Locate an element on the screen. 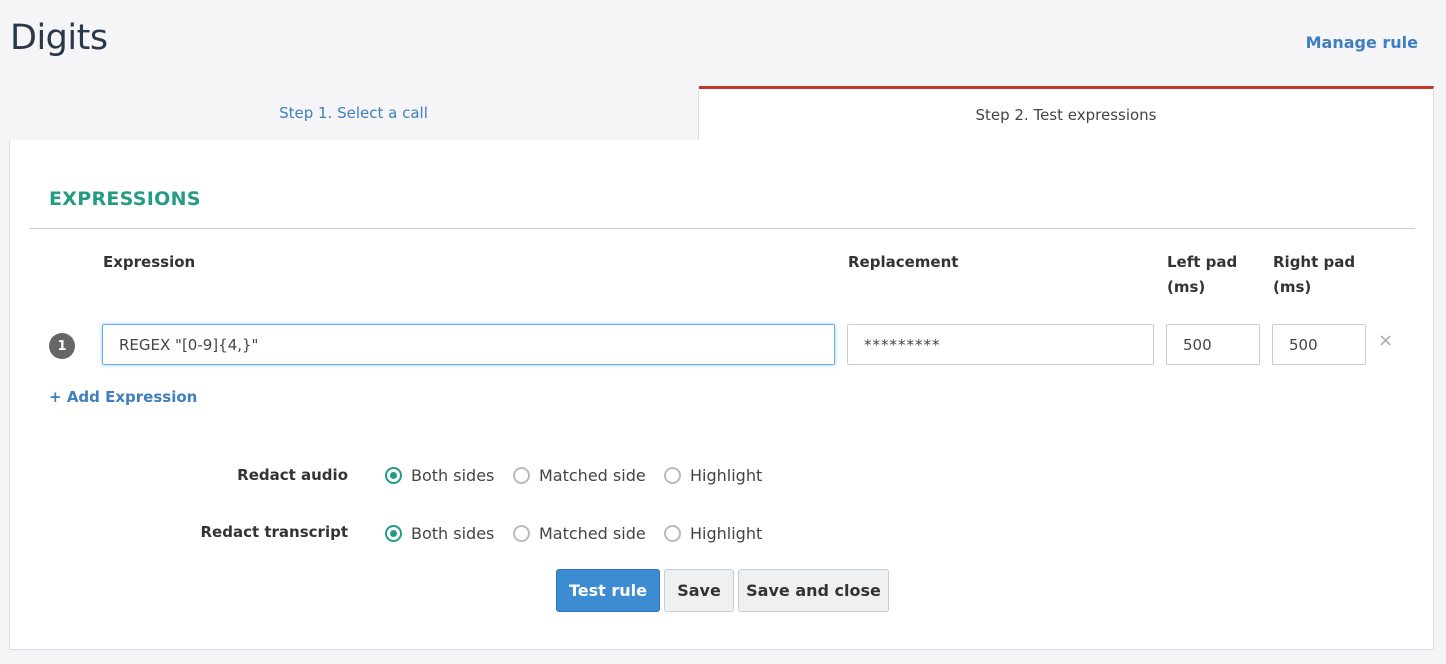  test-rule-button: Test rule is located at coordinates (608, 590).